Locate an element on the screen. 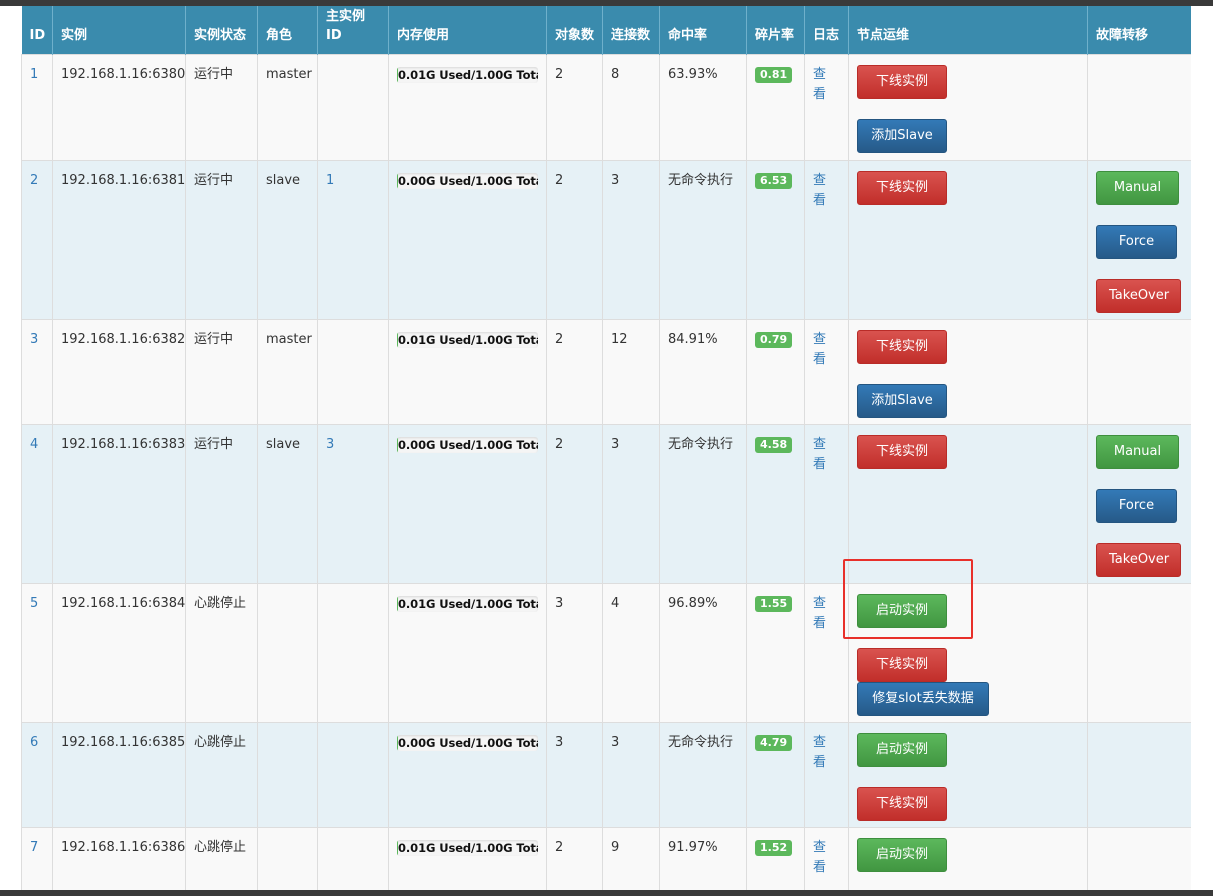 The width and height of the screenshot is (1213, 896). cell-fragmentation: 1.55 is located at coordinates (775, 652).